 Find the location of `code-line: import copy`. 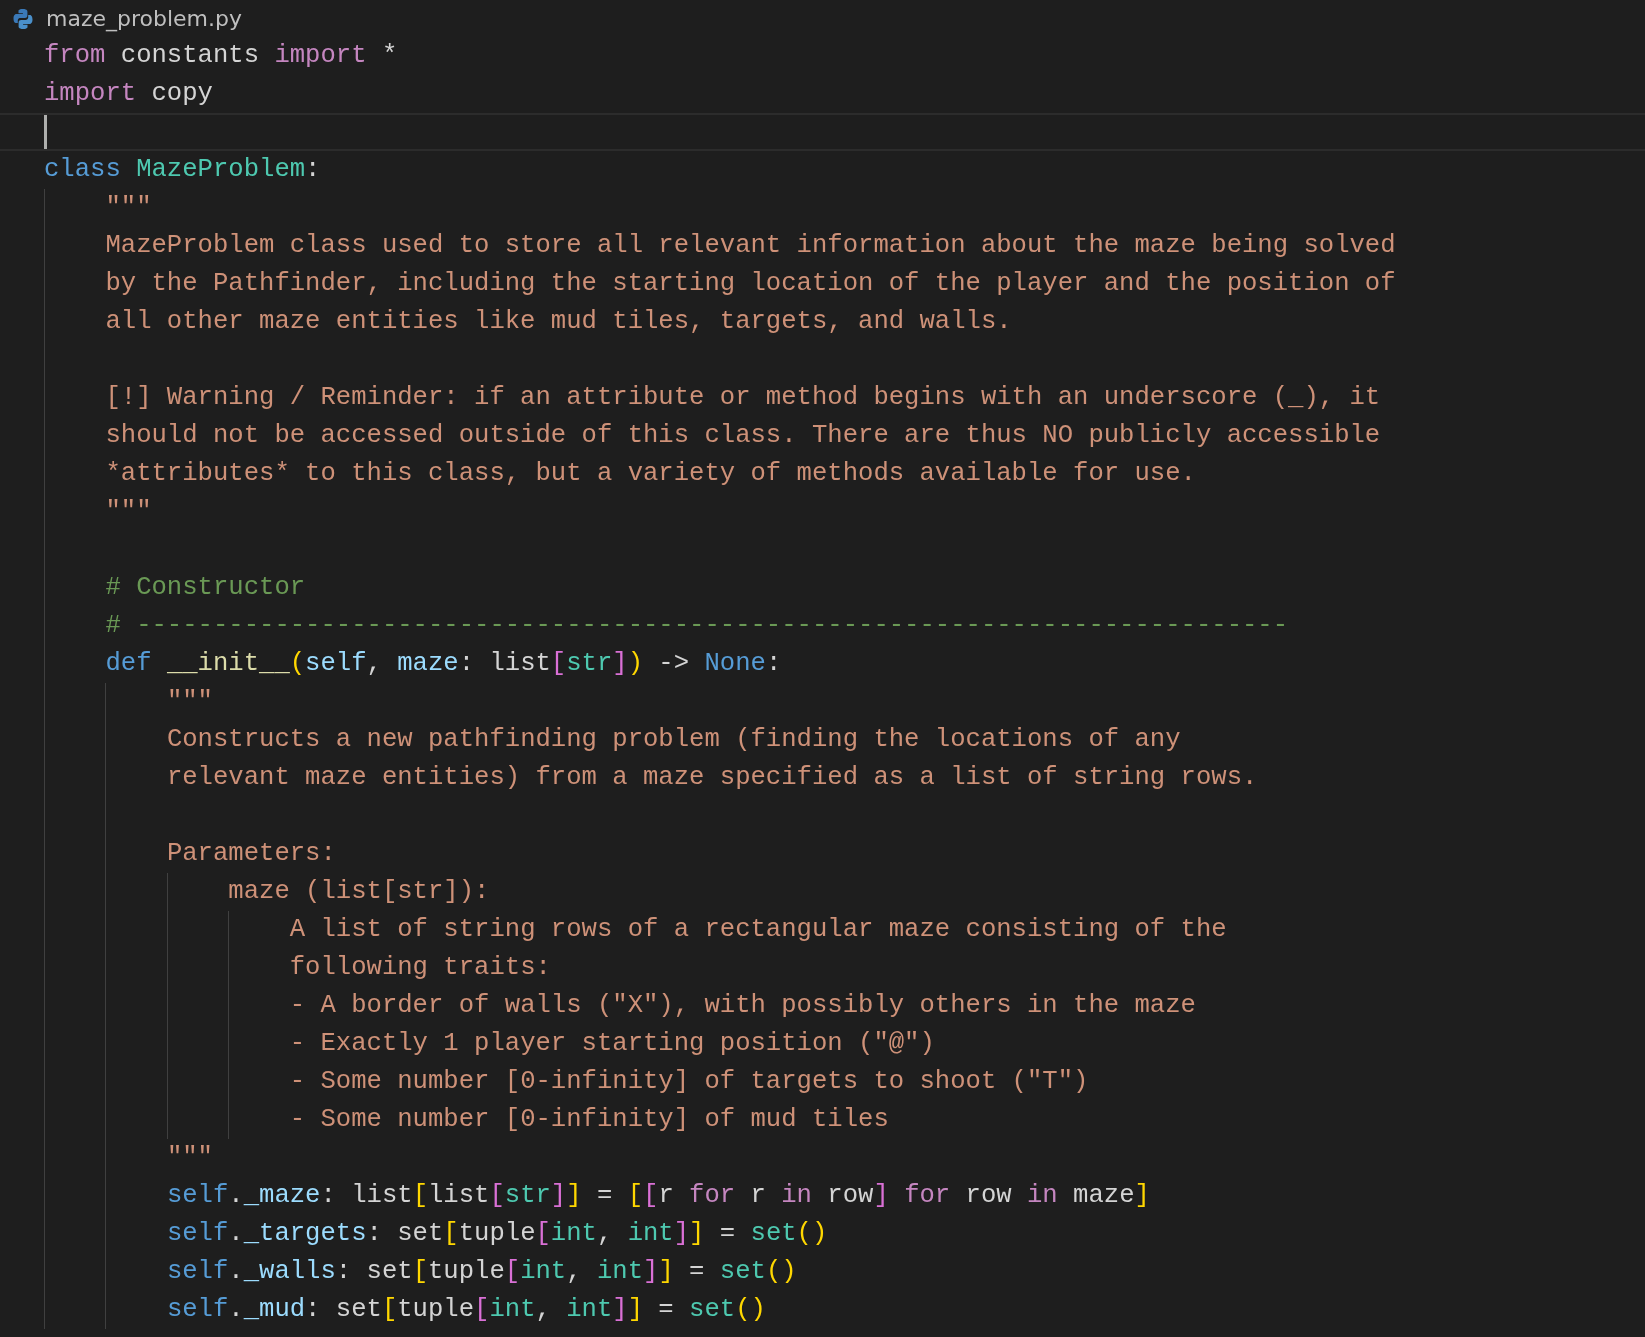

code-line: import copy is located at coordinates (128, 94).